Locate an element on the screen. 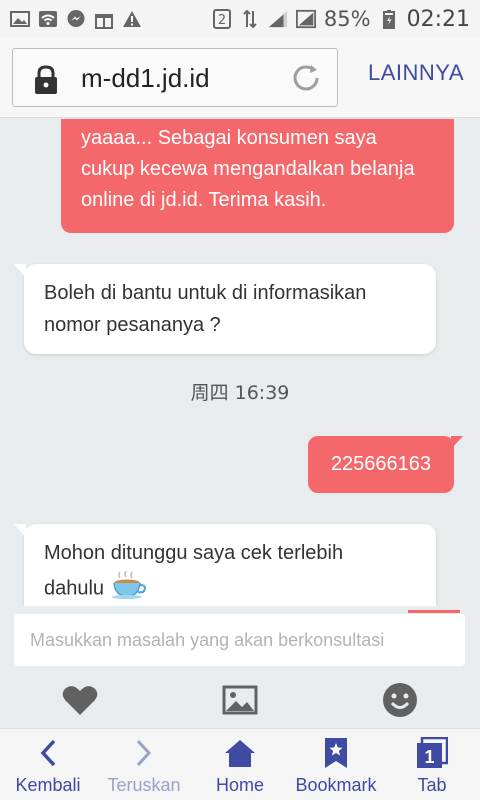 Image resolution: width=480 pixels, height=800 pixels. nav-home-label: Home is located at coordinates (239, 785).